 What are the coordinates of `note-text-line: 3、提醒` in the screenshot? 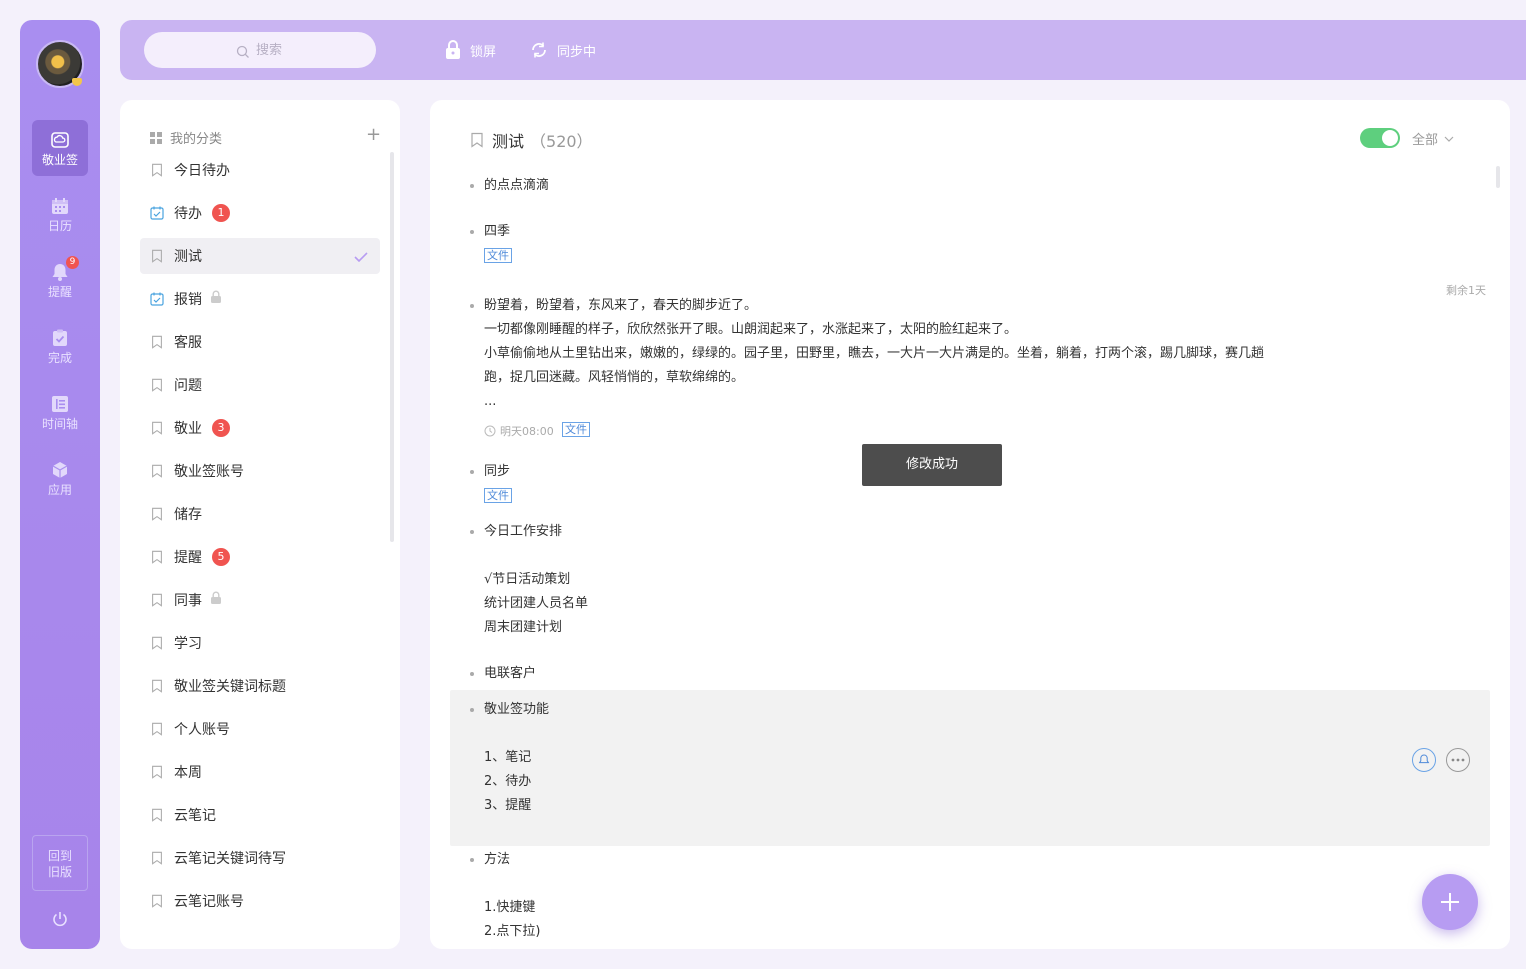 It's located at (508, 805).